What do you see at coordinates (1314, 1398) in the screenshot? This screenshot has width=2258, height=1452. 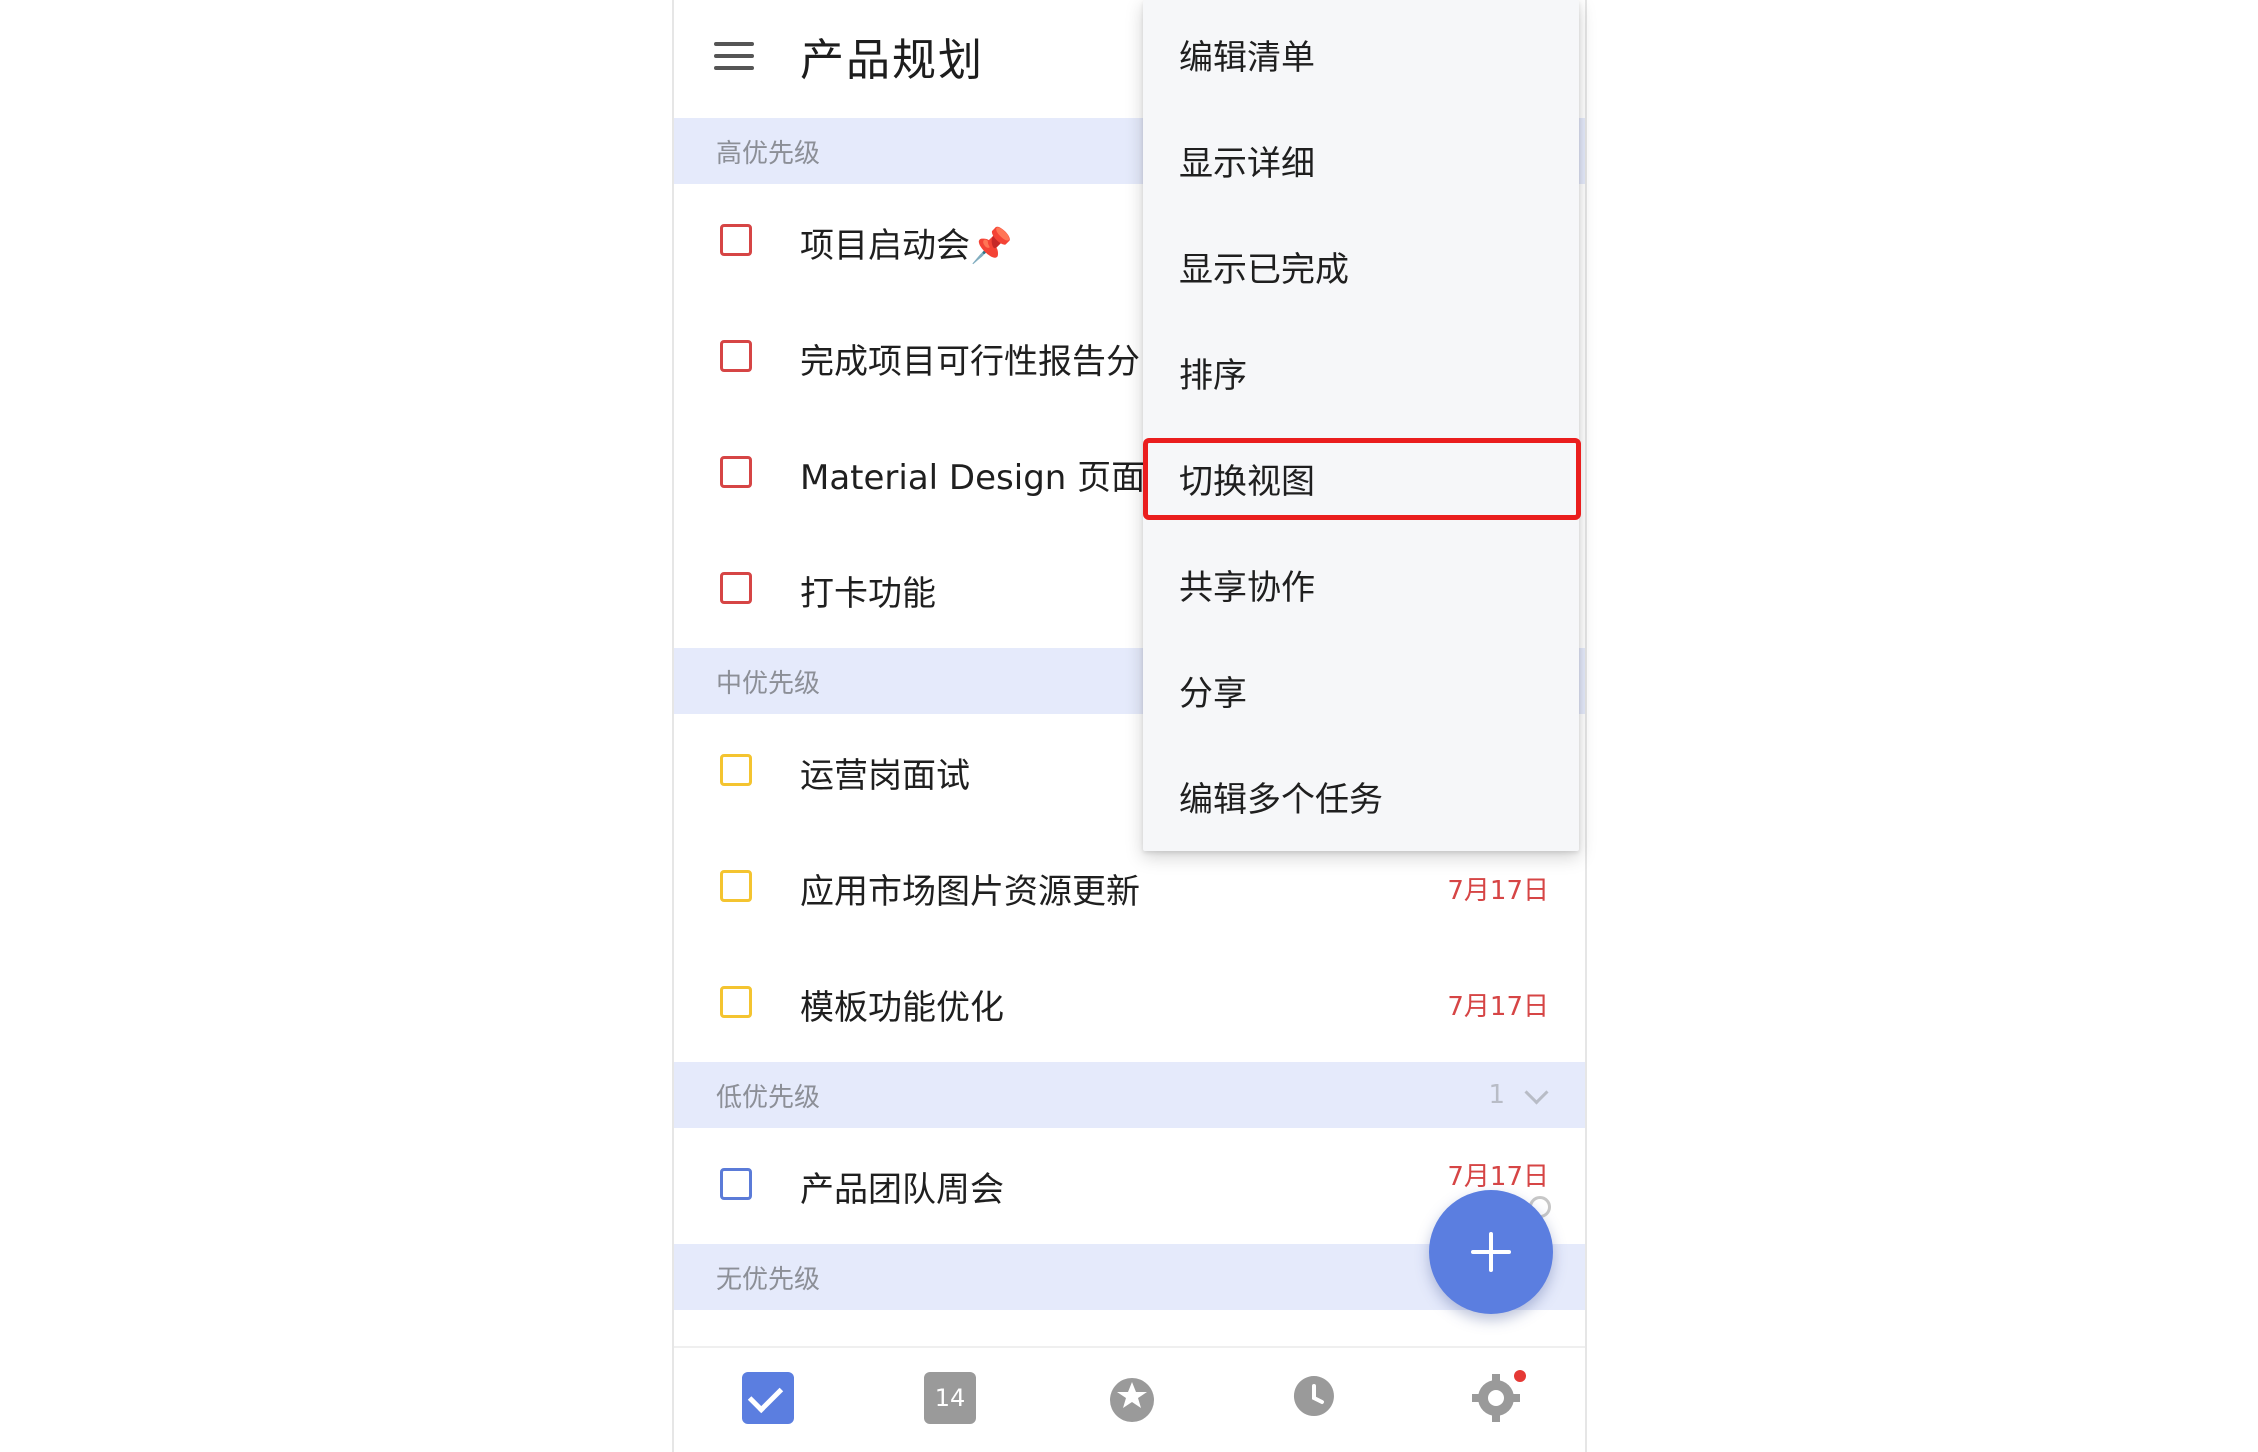 I see `tab-pomodoro-icon` at bounding box center [1314, 1398].